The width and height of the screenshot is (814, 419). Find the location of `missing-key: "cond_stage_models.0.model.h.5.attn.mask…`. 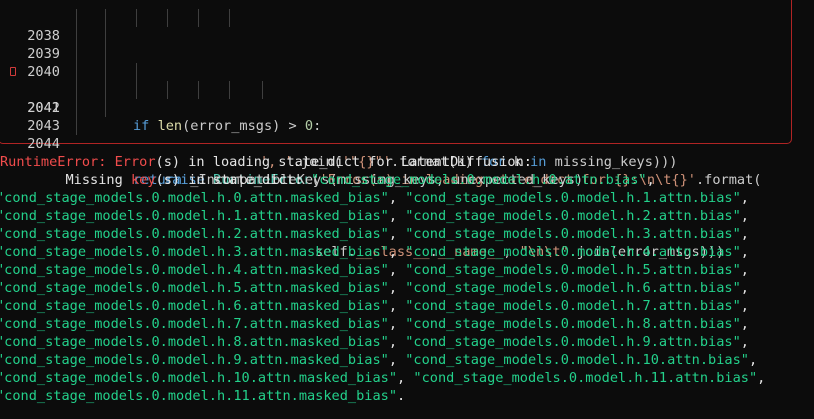

missing-key: "cond_stage_models.0.model.h.5.attn.mask… is located at coordinates (194, 288).